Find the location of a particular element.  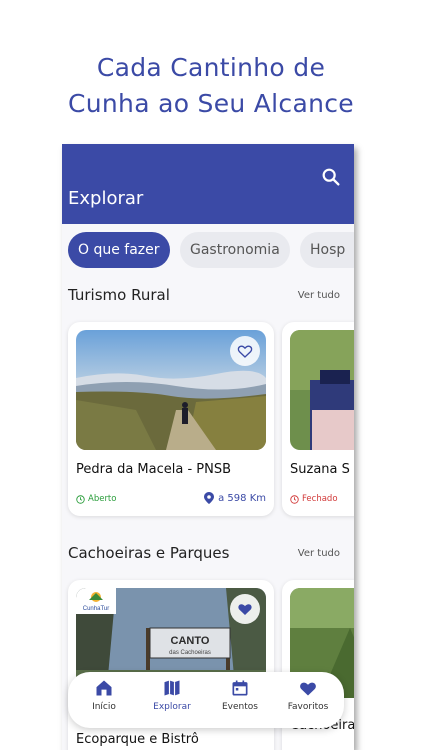

nav-label: Explorar is located at coordinates (172, 707).